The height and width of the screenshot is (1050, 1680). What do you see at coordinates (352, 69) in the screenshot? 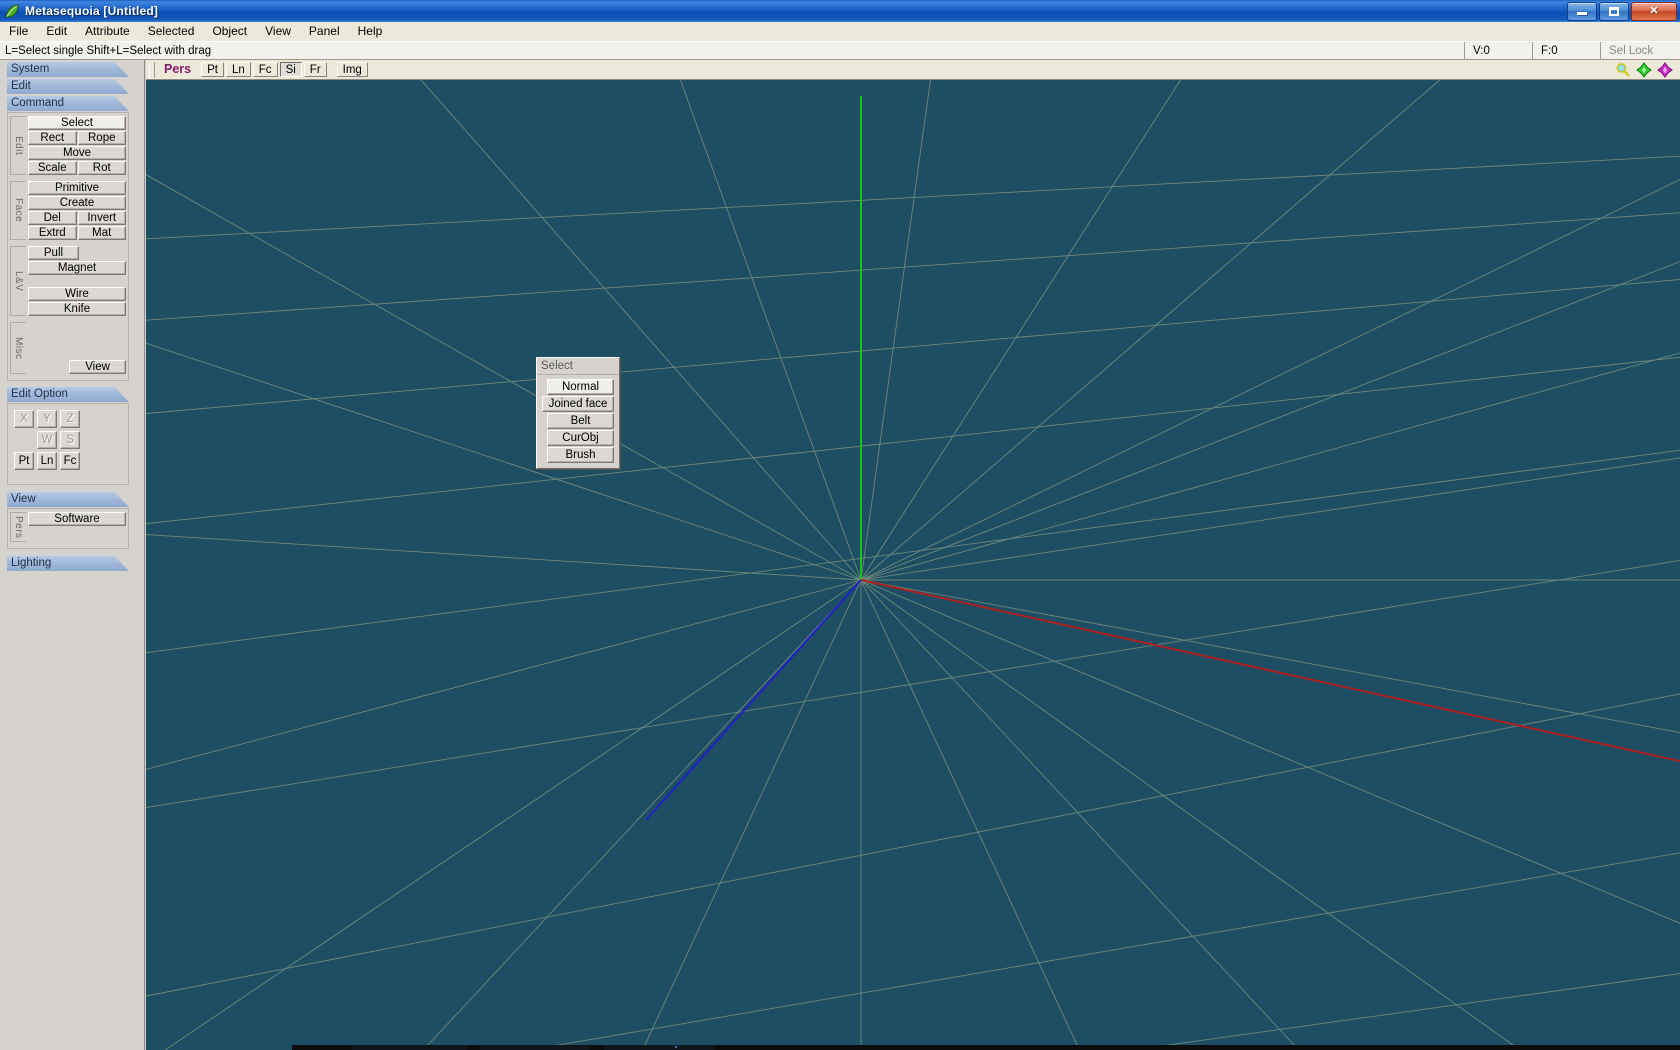
I see `view-tab-img: Img` at bounding box center [352, 69].